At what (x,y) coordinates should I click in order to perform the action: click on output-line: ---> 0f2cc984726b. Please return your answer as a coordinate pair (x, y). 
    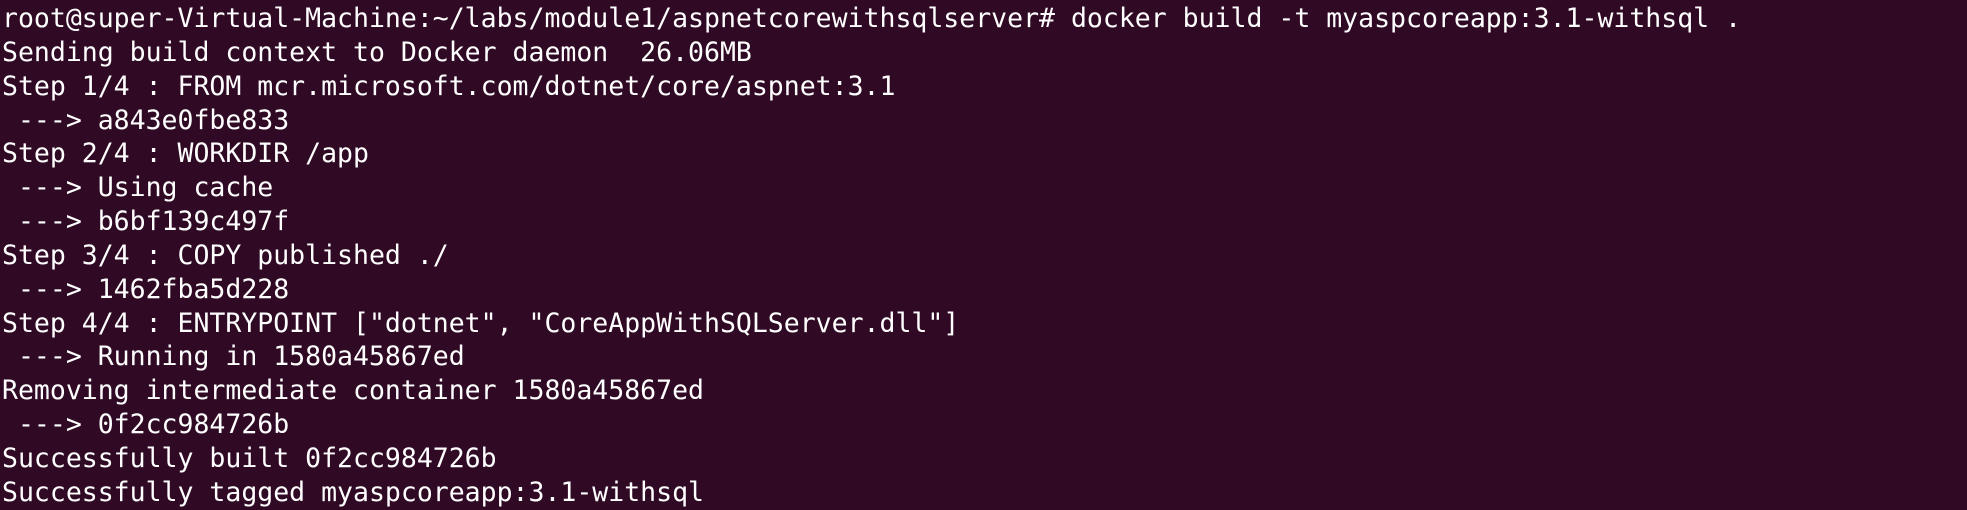
    Looking at the image, I should click on (146, 425).